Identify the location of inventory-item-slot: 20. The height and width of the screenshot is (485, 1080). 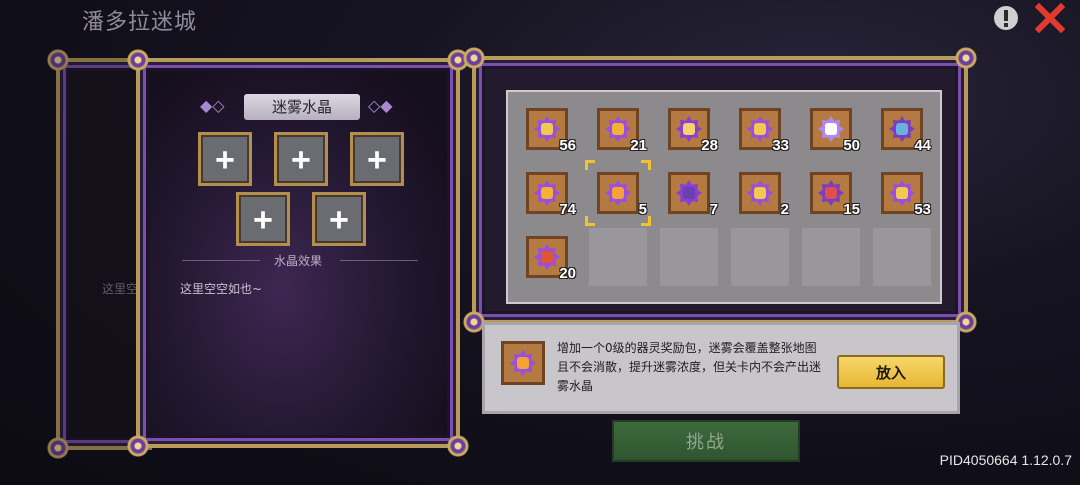
(547, 257).